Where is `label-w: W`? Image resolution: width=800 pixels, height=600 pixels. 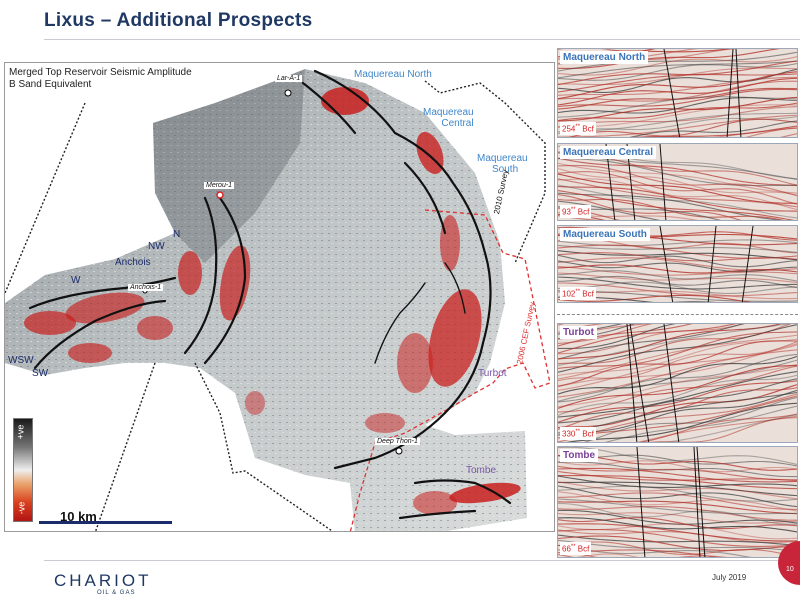
label-w: W is located at coordinates (76, 280).